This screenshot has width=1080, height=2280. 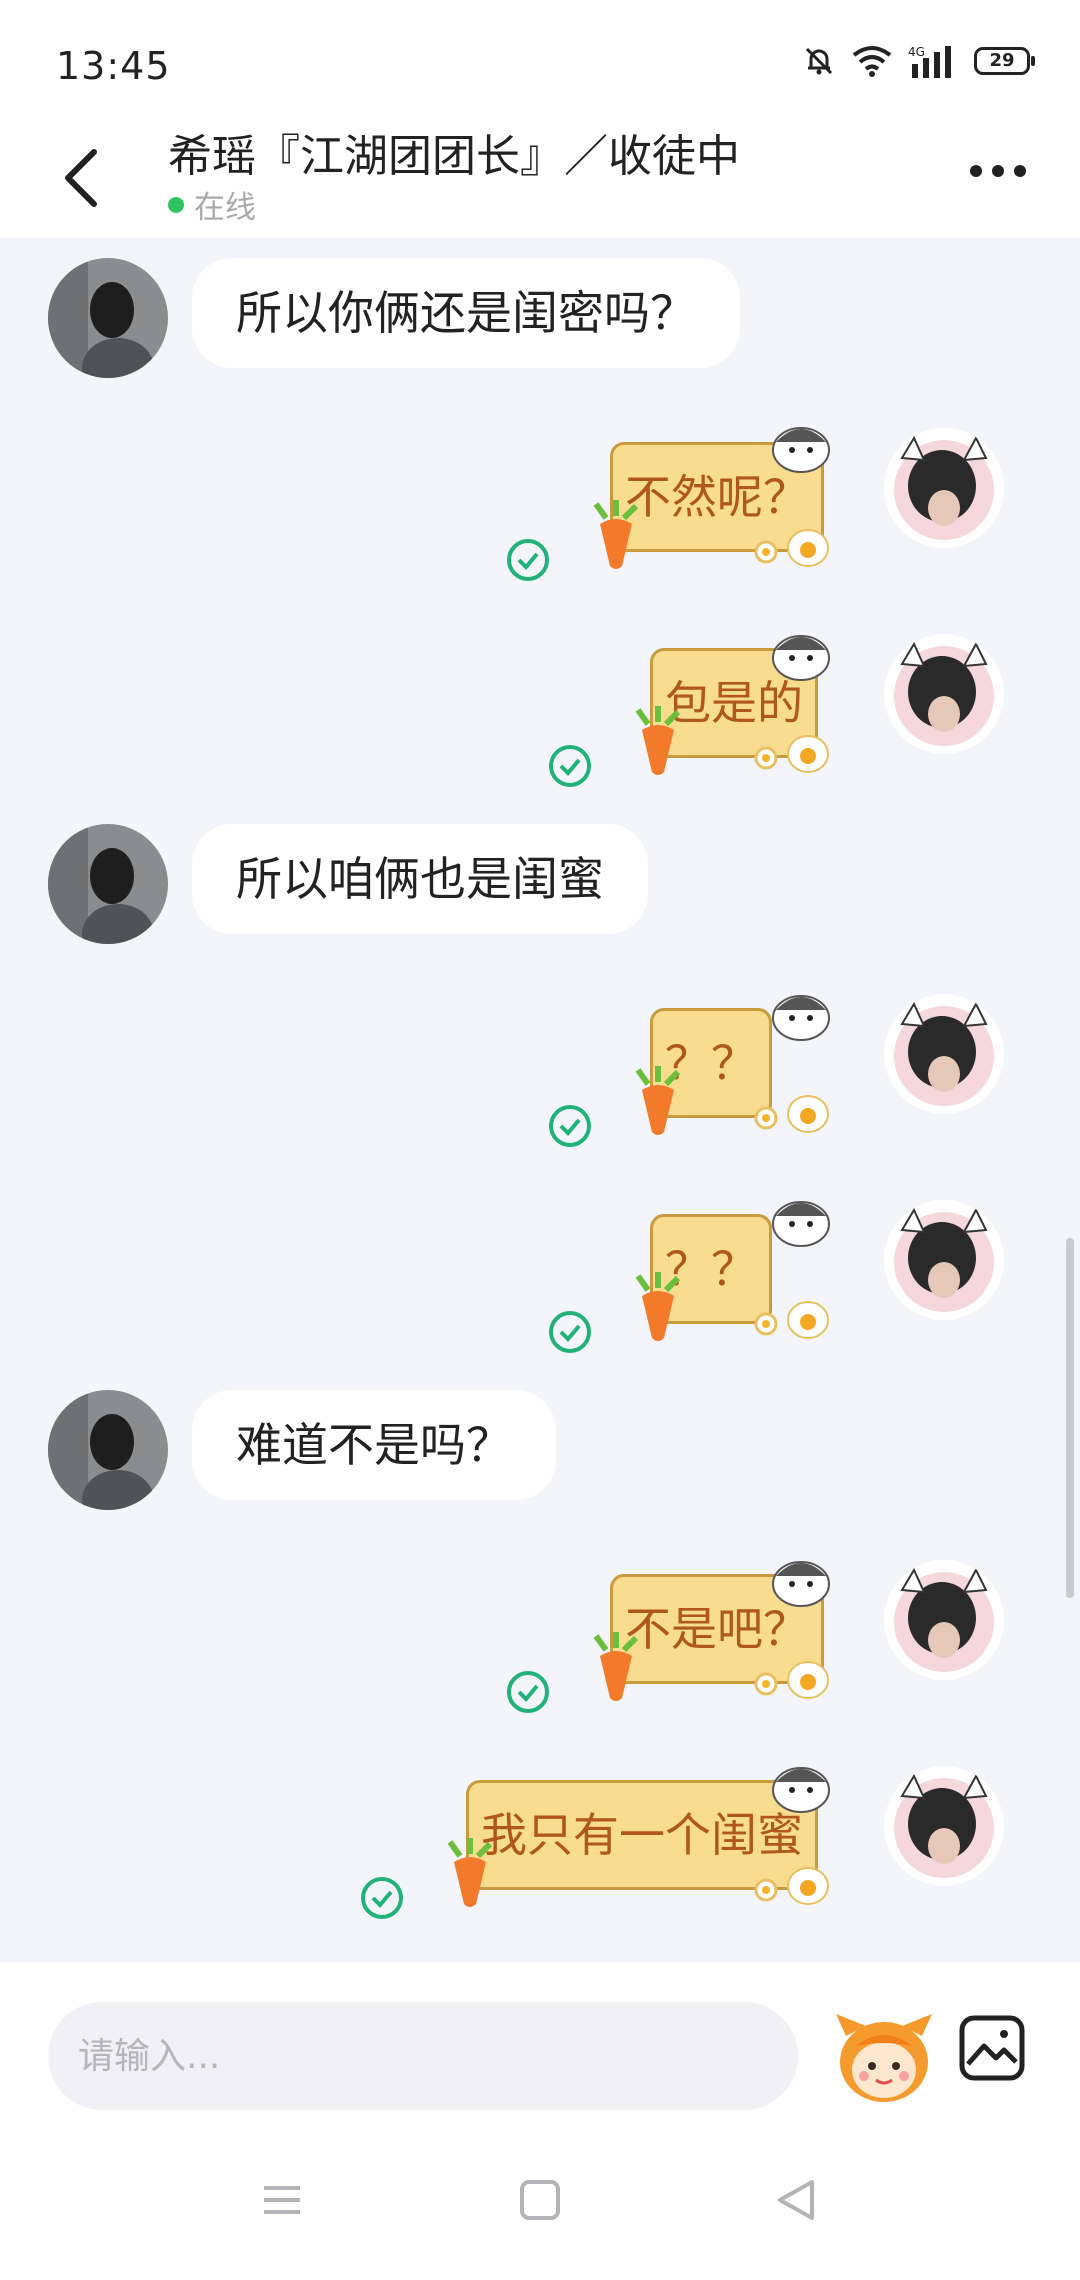 What do you see at coordinates (466, 313) in the screenshot?
I see `message-bubble-incoming: 所以你俩还是闺密吗？` at bounding box center [466, 313].